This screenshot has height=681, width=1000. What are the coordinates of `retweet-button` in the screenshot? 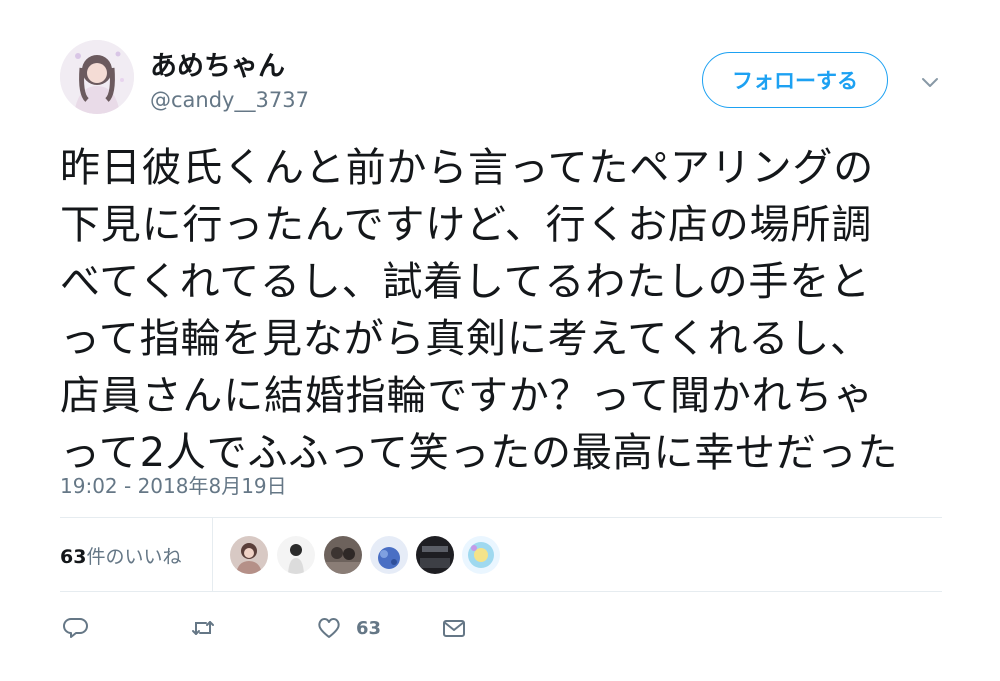 It's located at (203, 628).